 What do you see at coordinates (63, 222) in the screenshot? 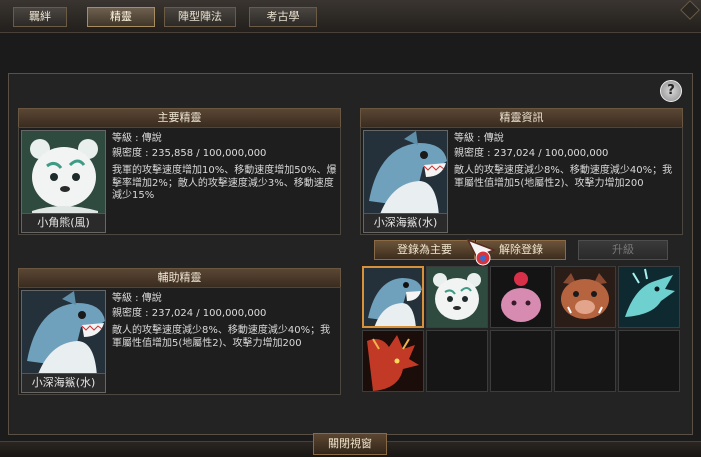
I see `main-spirit-name: 小角熊(風)` at bounding box center [63, 222].